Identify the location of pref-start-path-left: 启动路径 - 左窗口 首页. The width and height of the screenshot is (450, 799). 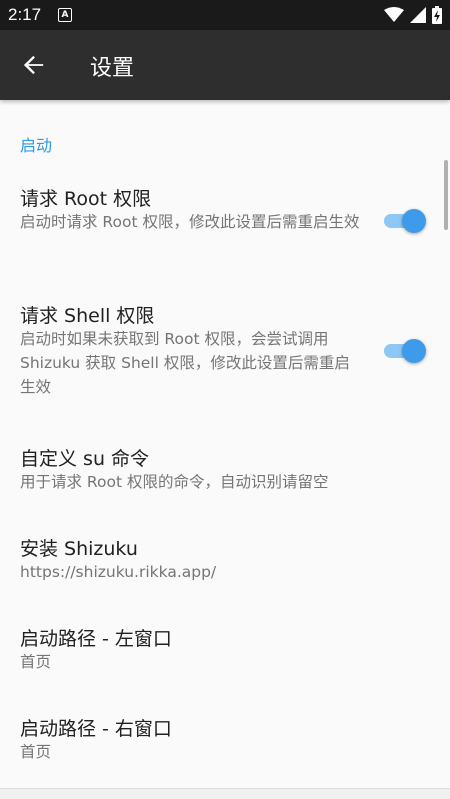
(225, 647).